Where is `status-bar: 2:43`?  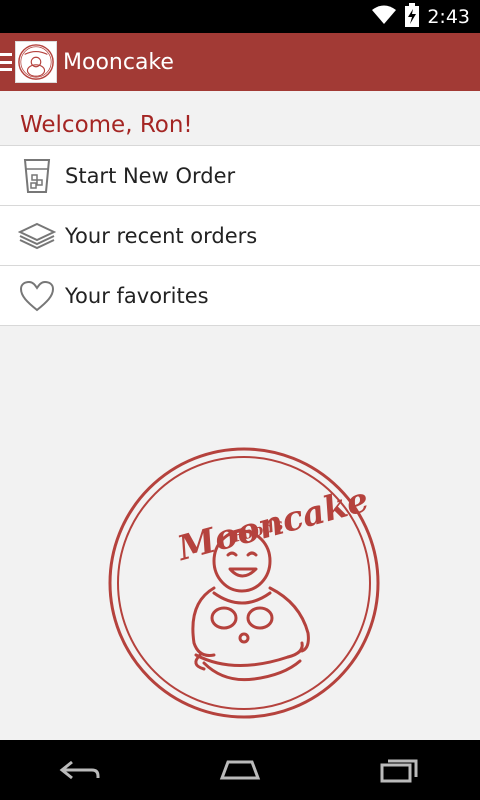 status-bar: 2:43 is located at coordinates (240, 16).